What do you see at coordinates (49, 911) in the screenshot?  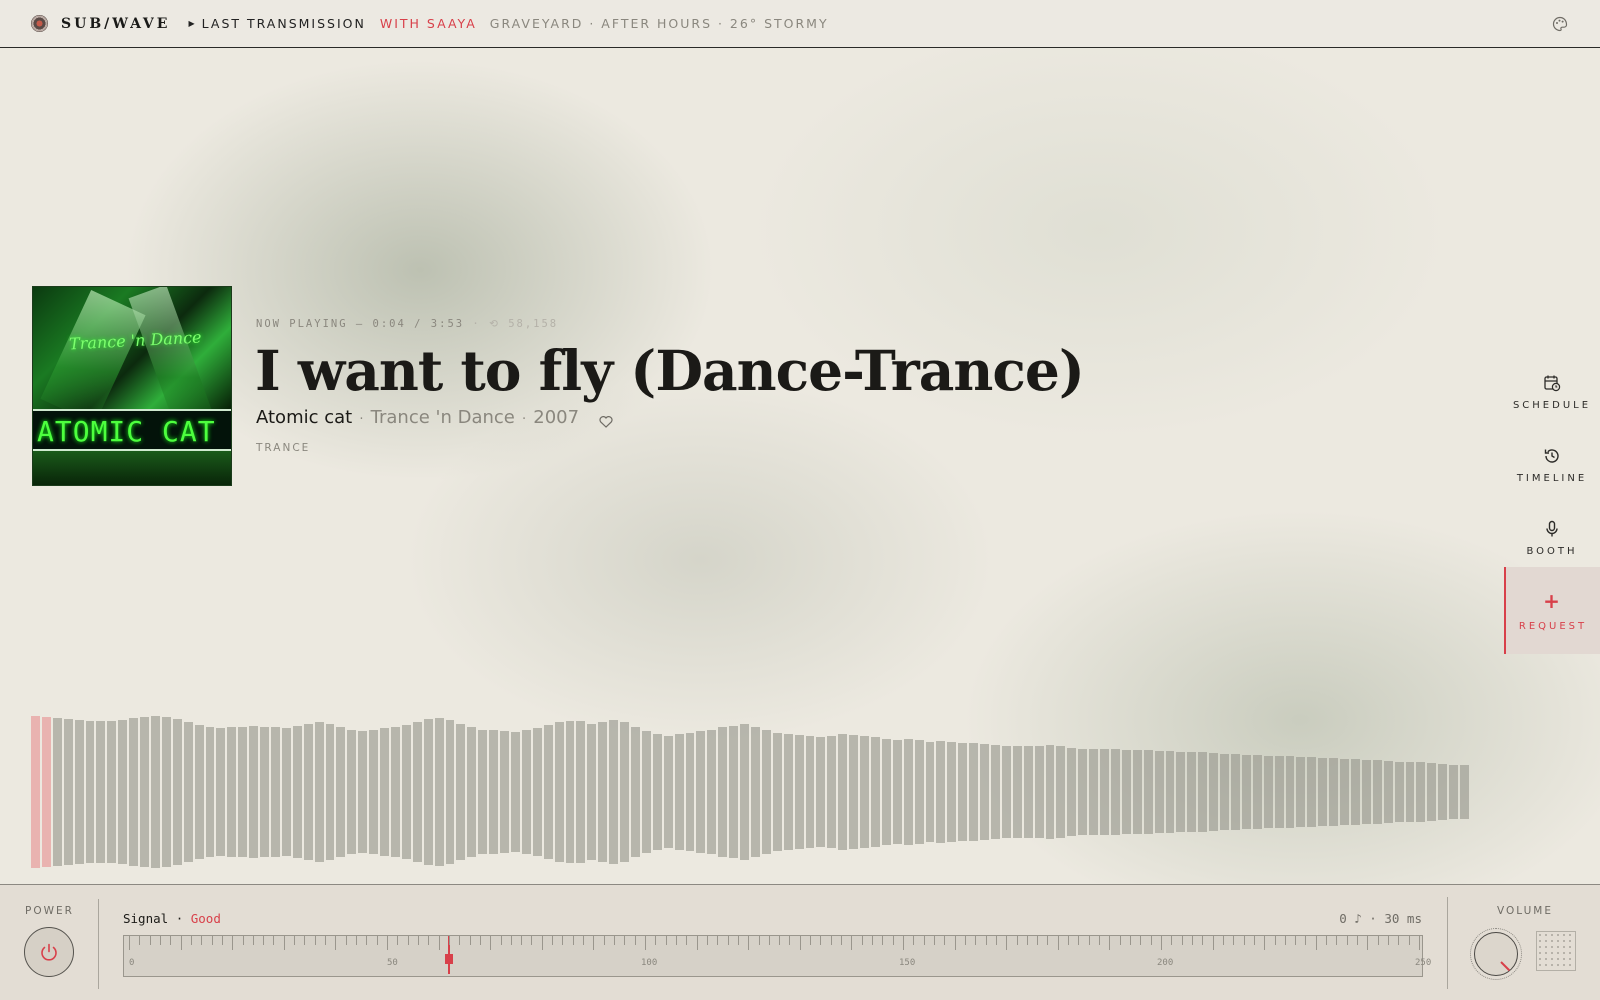 I see `power-label: POWER` at bounding box center [49, 911].